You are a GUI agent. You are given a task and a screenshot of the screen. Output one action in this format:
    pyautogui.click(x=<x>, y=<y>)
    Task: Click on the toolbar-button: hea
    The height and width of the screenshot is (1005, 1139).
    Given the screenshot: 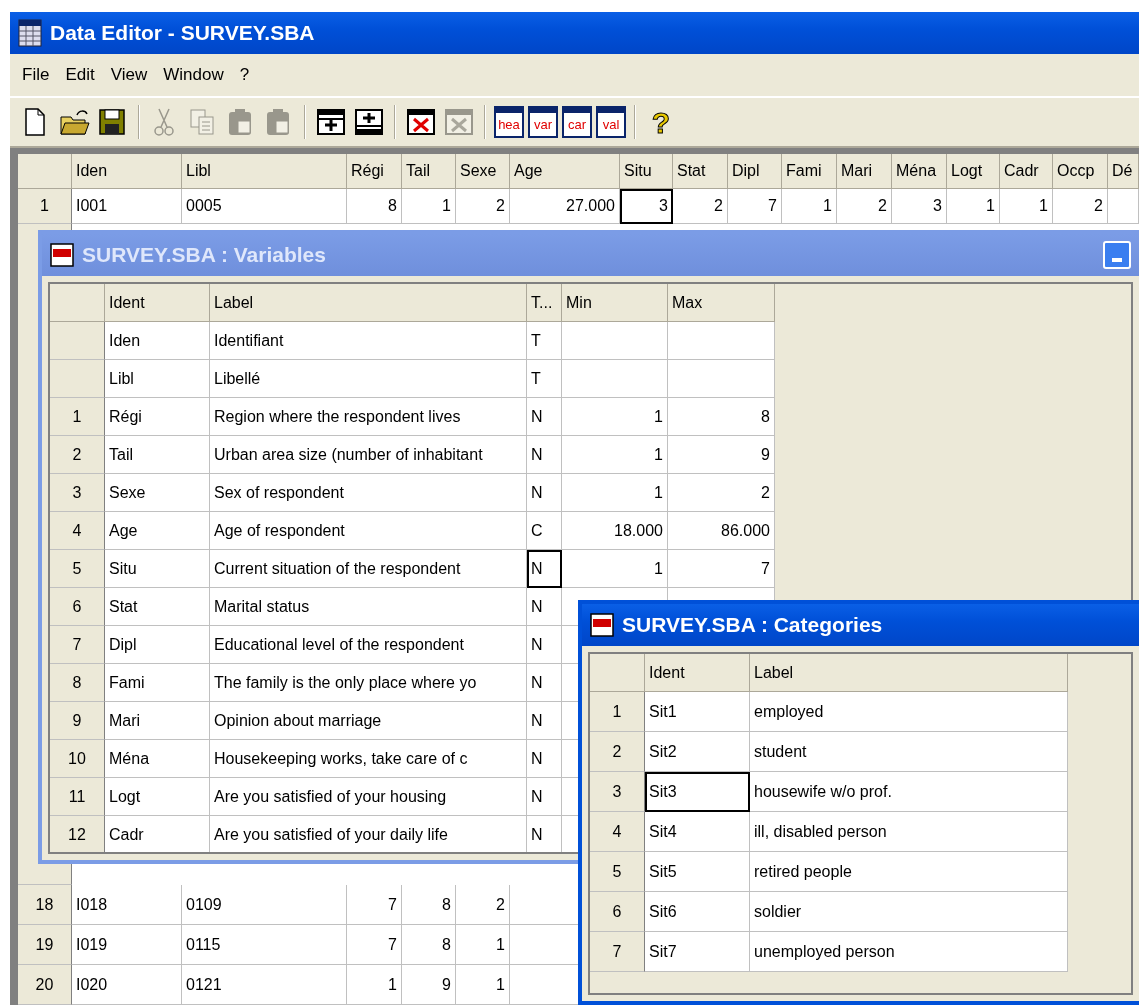 What is the action you would take?
    pyautogui.click(x=509, y=122)
    